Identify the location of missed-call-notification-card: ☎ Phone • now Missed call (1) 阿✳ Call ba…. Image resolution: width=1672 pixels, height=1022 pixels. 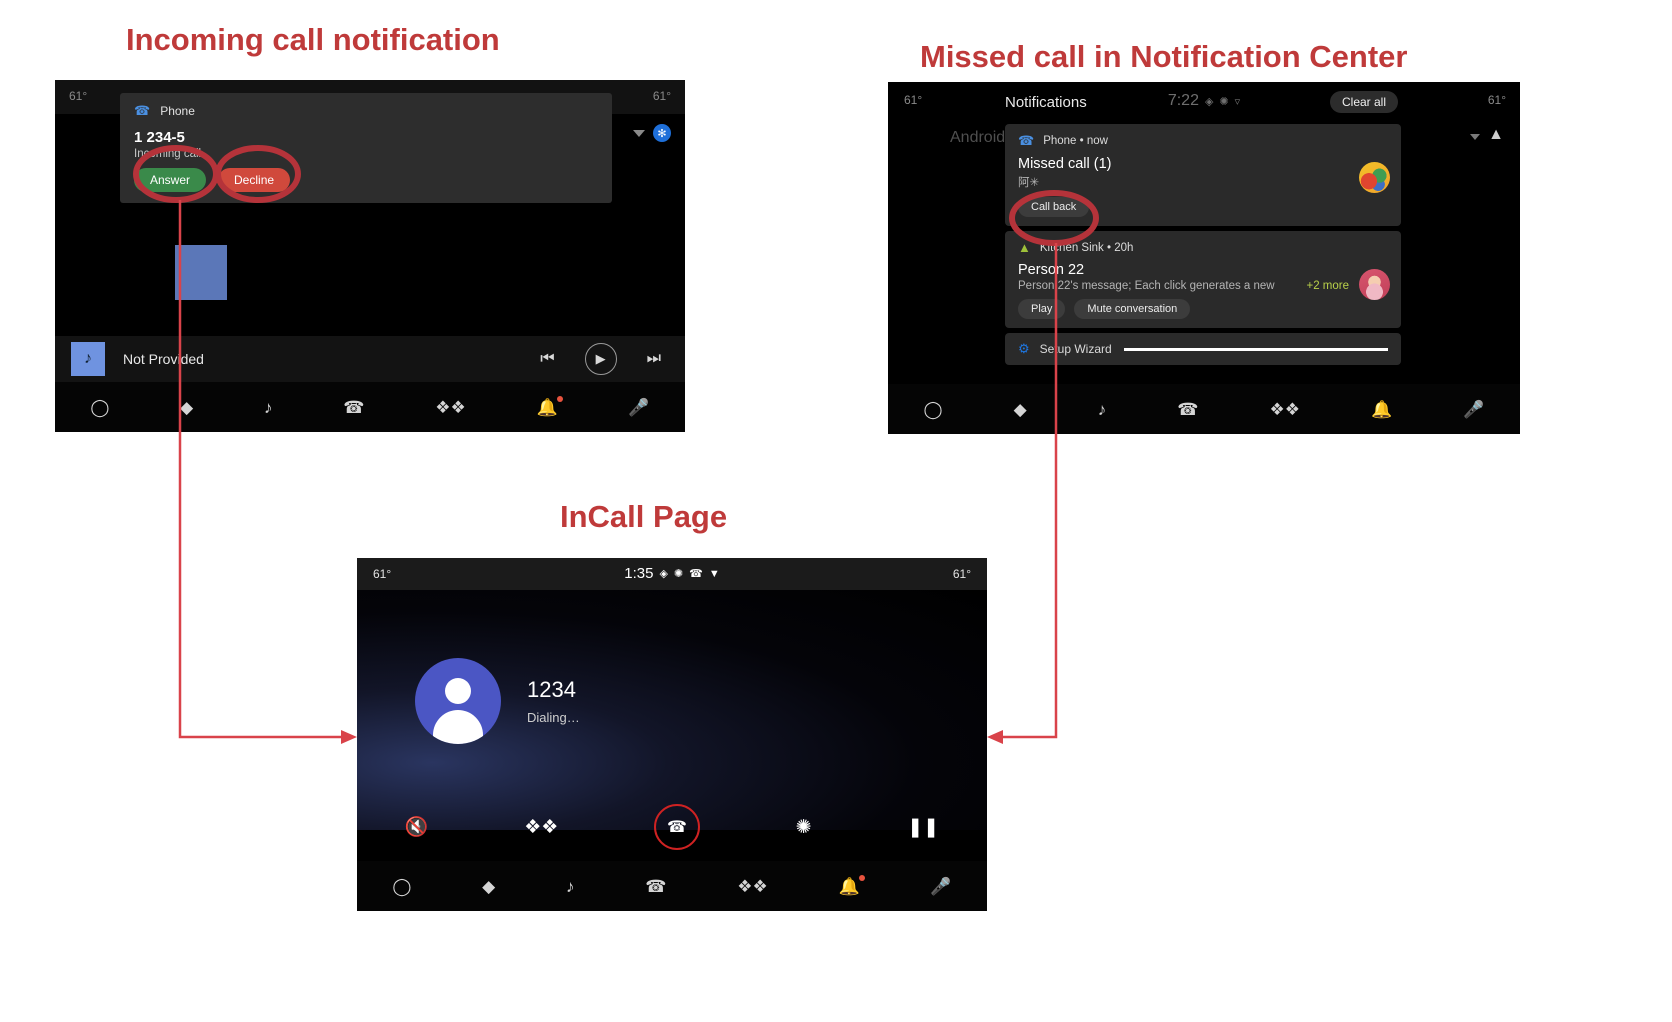
(1203, 175).